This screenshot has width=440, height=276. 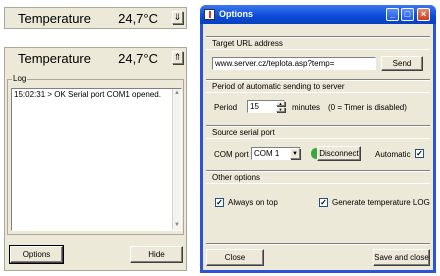 I want to click on automatic-label: Automatic, so click(x=393, y=154).